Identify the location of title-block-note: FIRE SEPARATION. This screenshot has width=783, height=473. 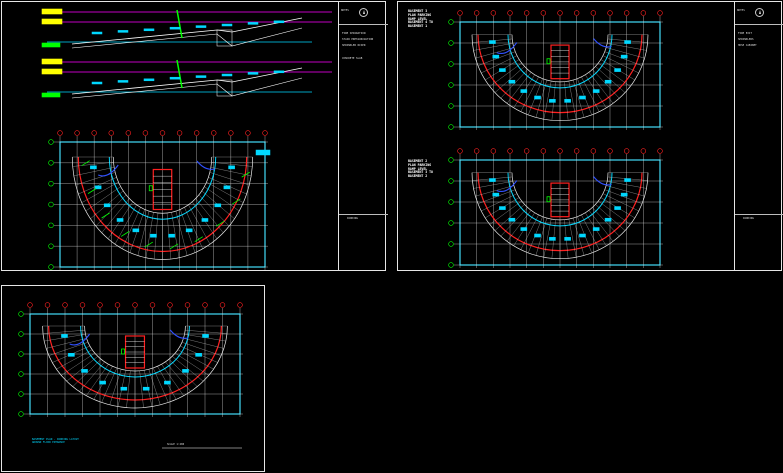
(354, 33).